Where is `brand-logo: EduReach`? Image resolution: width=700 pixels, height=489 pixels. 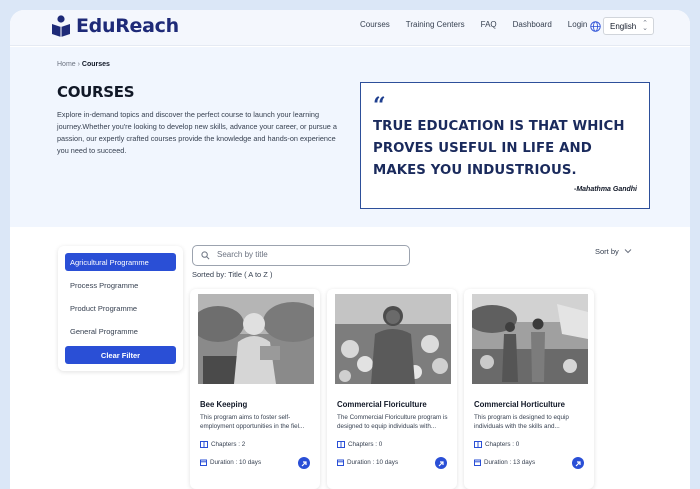
brand-logo: EduReach is located at coordinates (114, 26).